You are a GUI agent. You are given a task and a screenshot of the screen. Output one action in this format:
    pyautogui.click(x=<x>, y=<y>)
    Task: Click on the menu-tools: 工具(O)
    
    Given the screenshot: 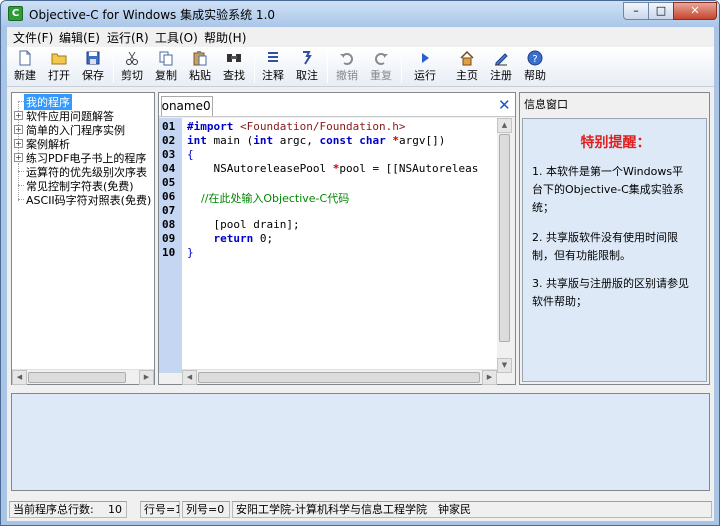 What is the action you would take?
    pyautogui.click(x=176, y=37)
    